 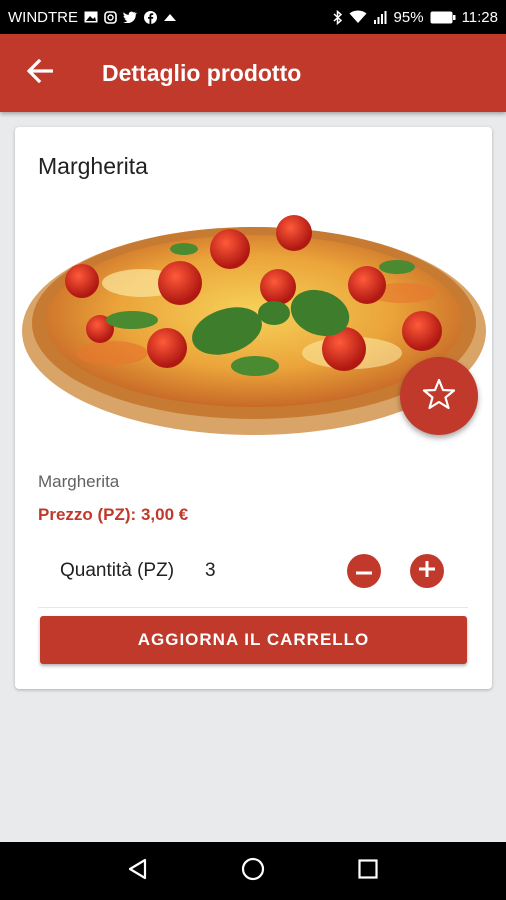 I want to click on instagram-icon, so click(x=110, y=17).